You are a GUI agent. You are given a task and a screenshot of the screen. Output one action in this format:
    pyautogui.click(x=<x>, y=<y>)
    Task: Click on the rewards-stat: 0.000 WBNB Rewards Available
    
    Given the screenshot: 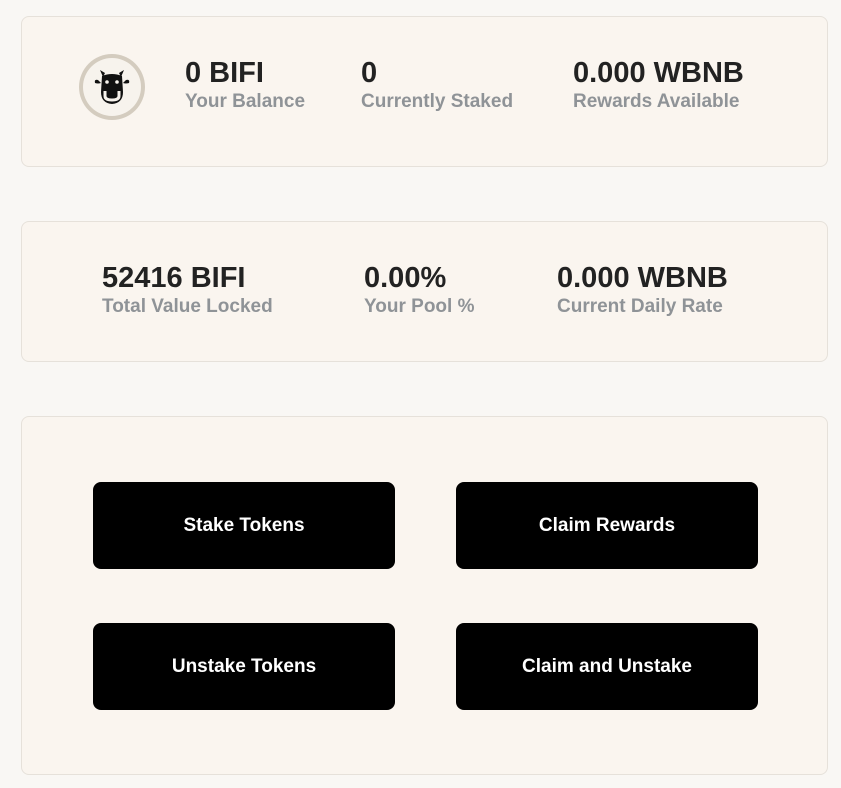 What is the action you would take?
    pyautogui.click(x=658, y=85)
    